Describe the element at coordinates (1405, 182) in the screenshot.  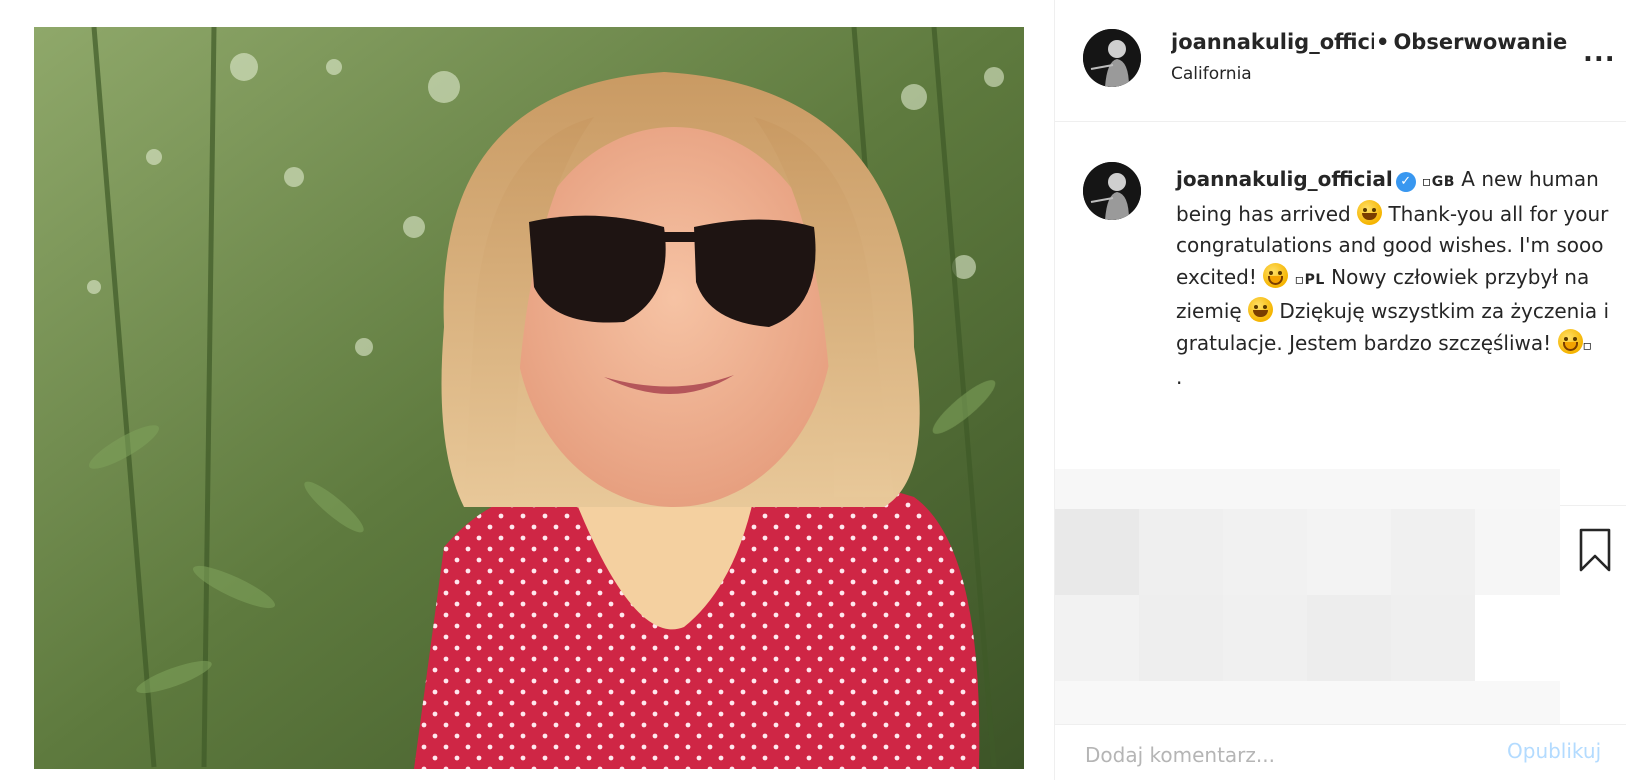
I see `verified-badge-icon: ✓` at that location.